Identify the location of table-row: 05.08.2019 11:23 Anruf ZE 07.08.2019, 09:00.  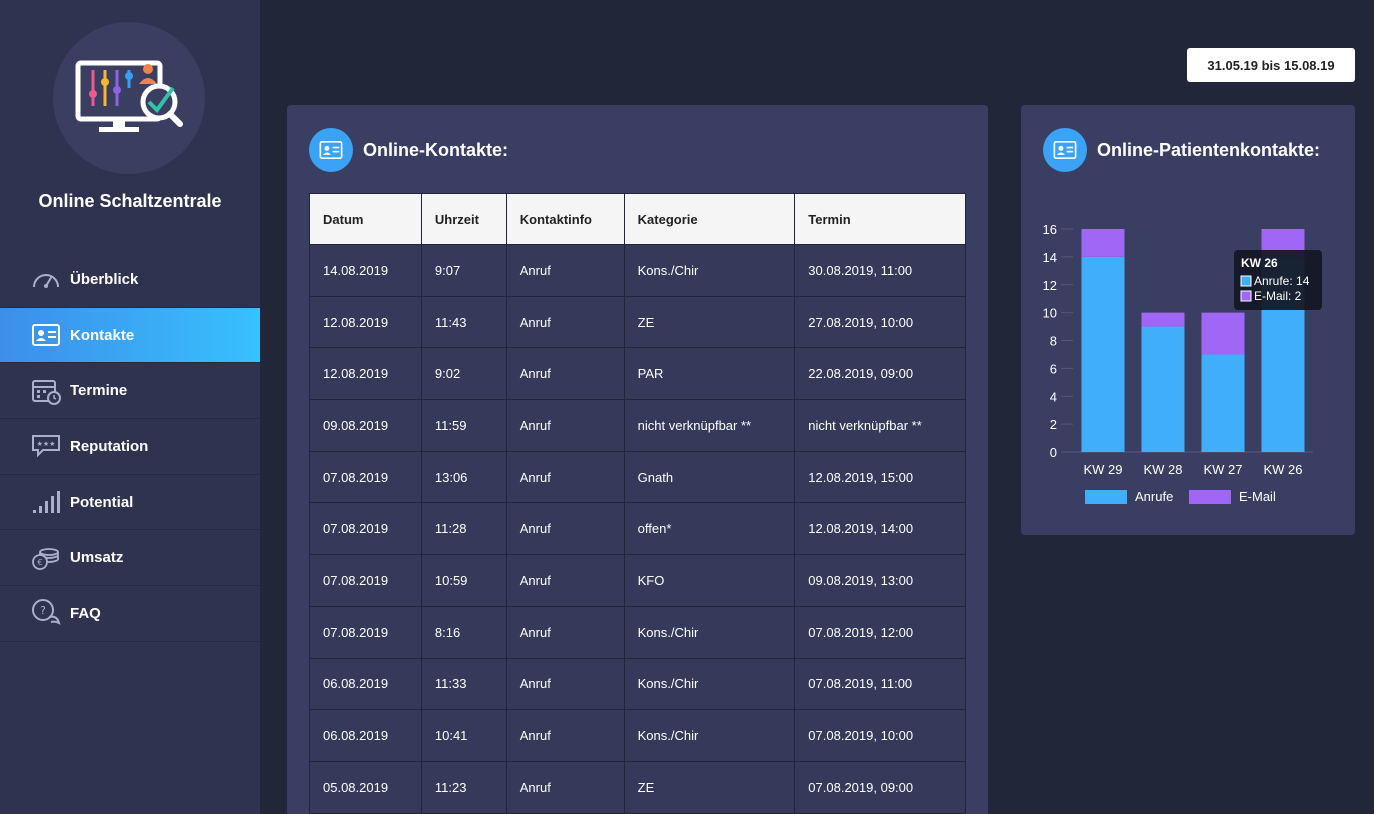
(637, 787).